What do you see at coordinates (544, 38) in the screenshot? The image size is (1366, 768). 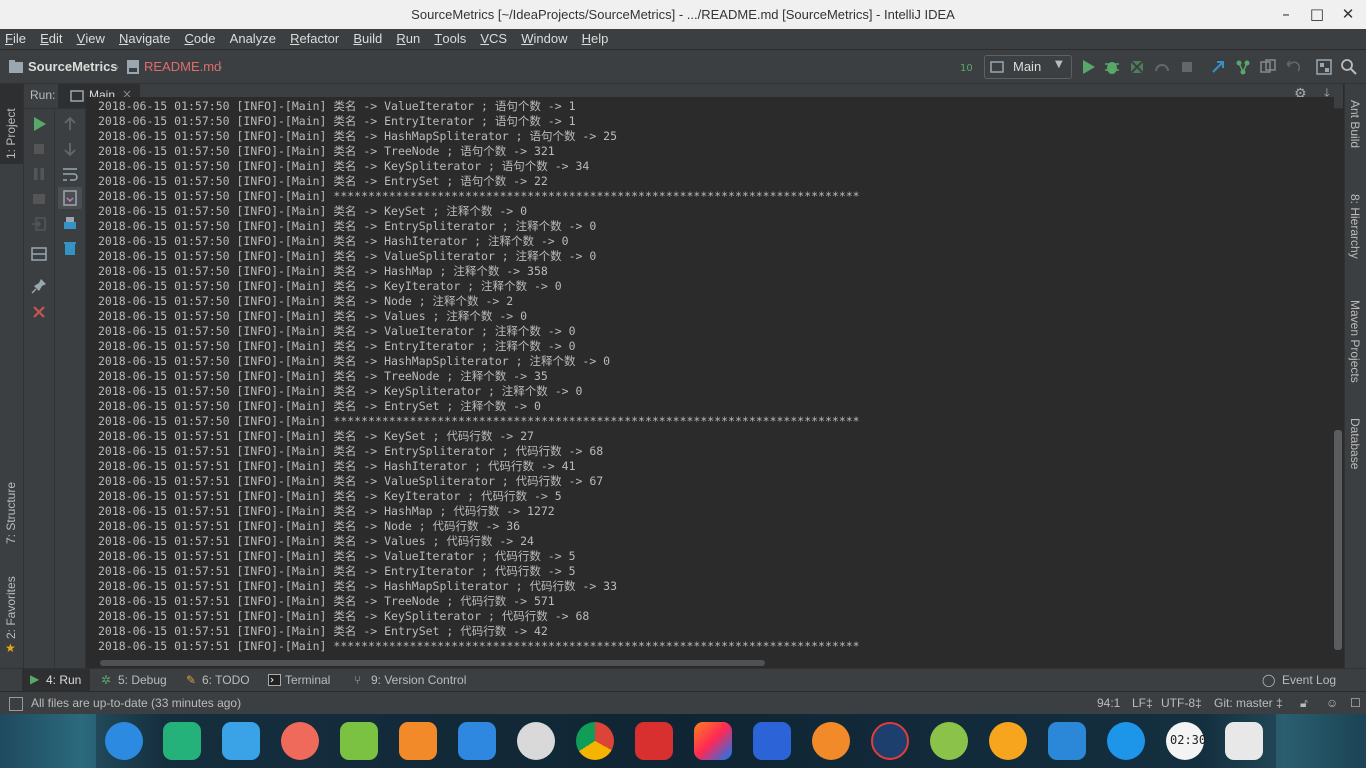 I see `menu-window: Window` at bounding box center [544, 38].